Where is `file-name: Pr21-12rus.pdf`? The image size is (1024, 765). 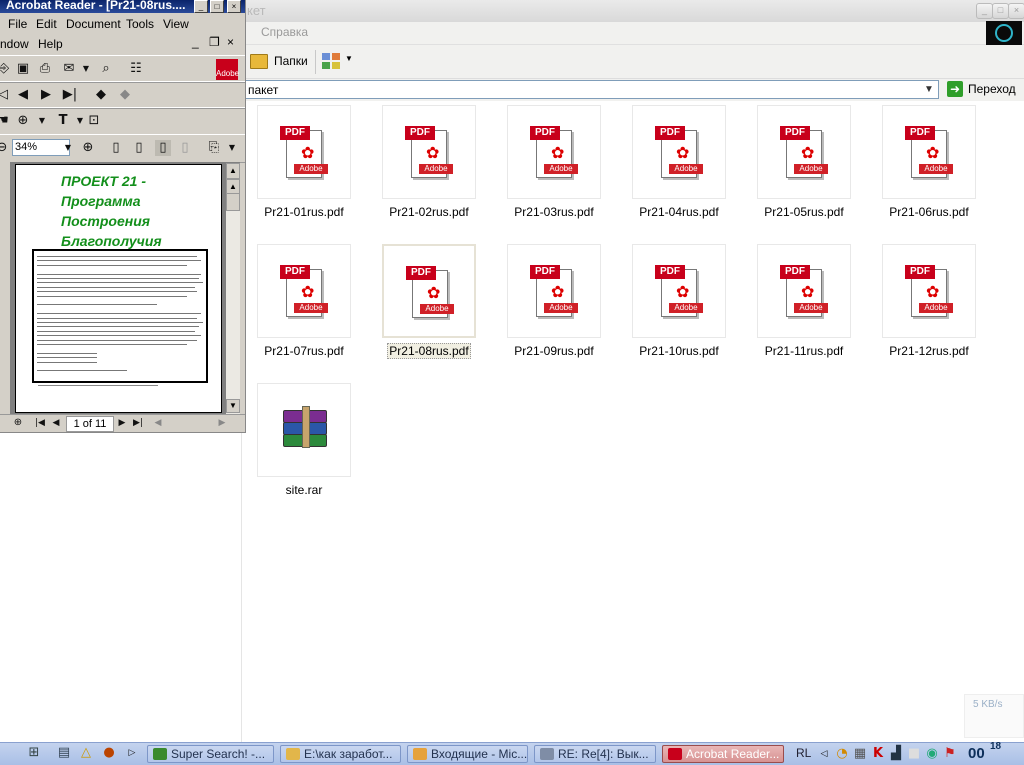
file-name: Pr21-12rus.pdf is located at coordinates (929, 351).